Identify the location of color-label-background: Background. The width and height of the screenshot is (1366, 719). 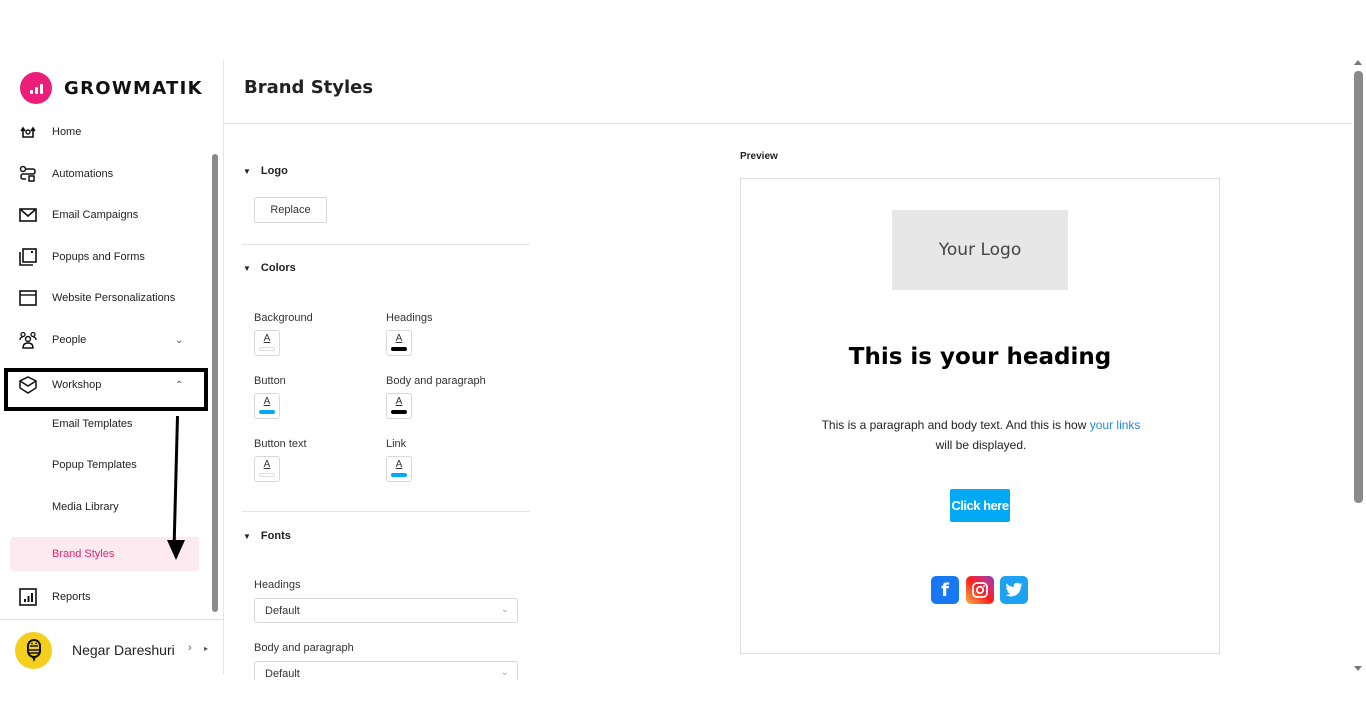
(283, 318).